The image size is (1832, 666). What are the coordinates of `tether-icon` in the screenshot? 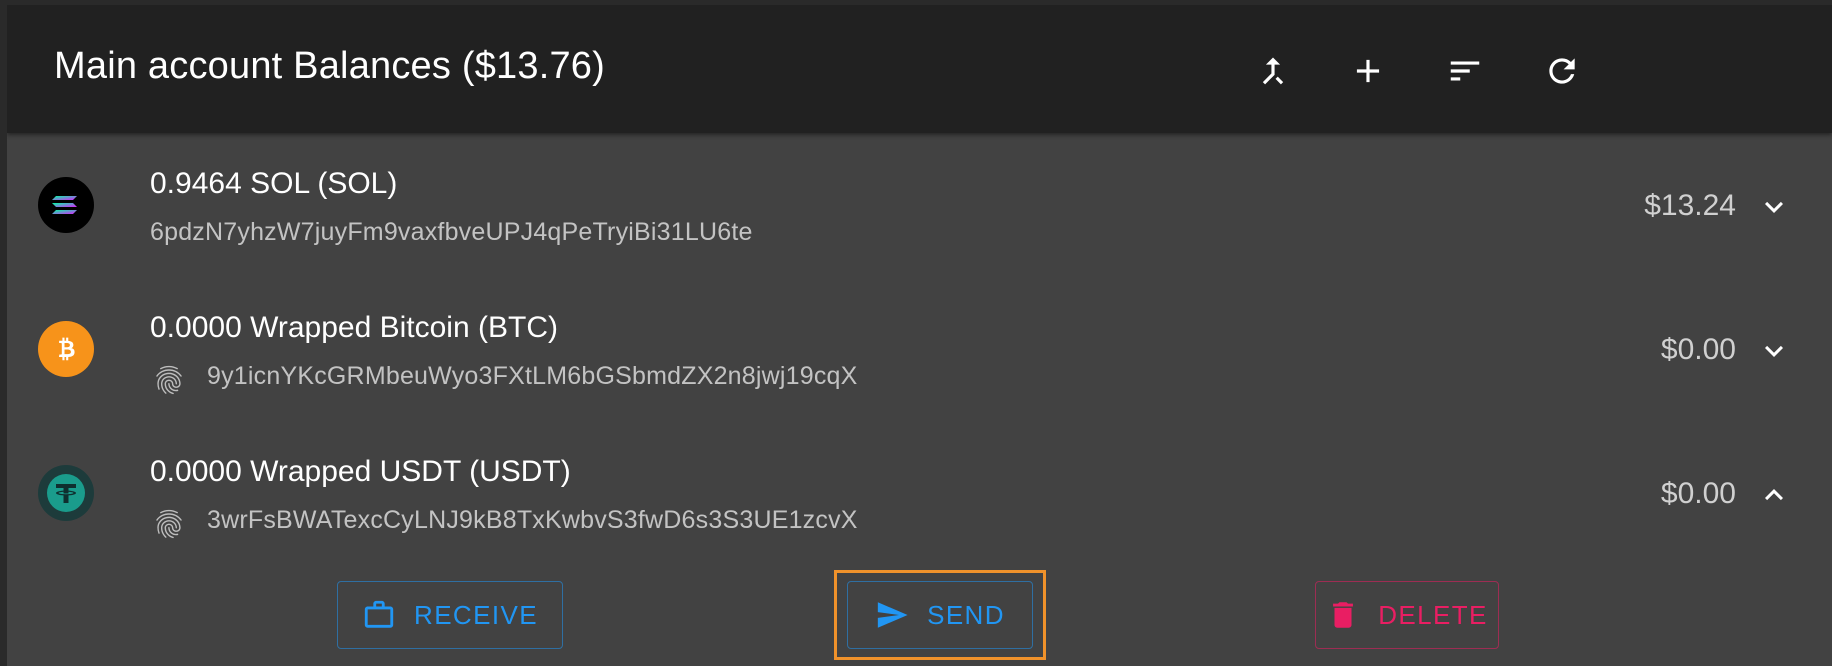 It's located at (66, 493).